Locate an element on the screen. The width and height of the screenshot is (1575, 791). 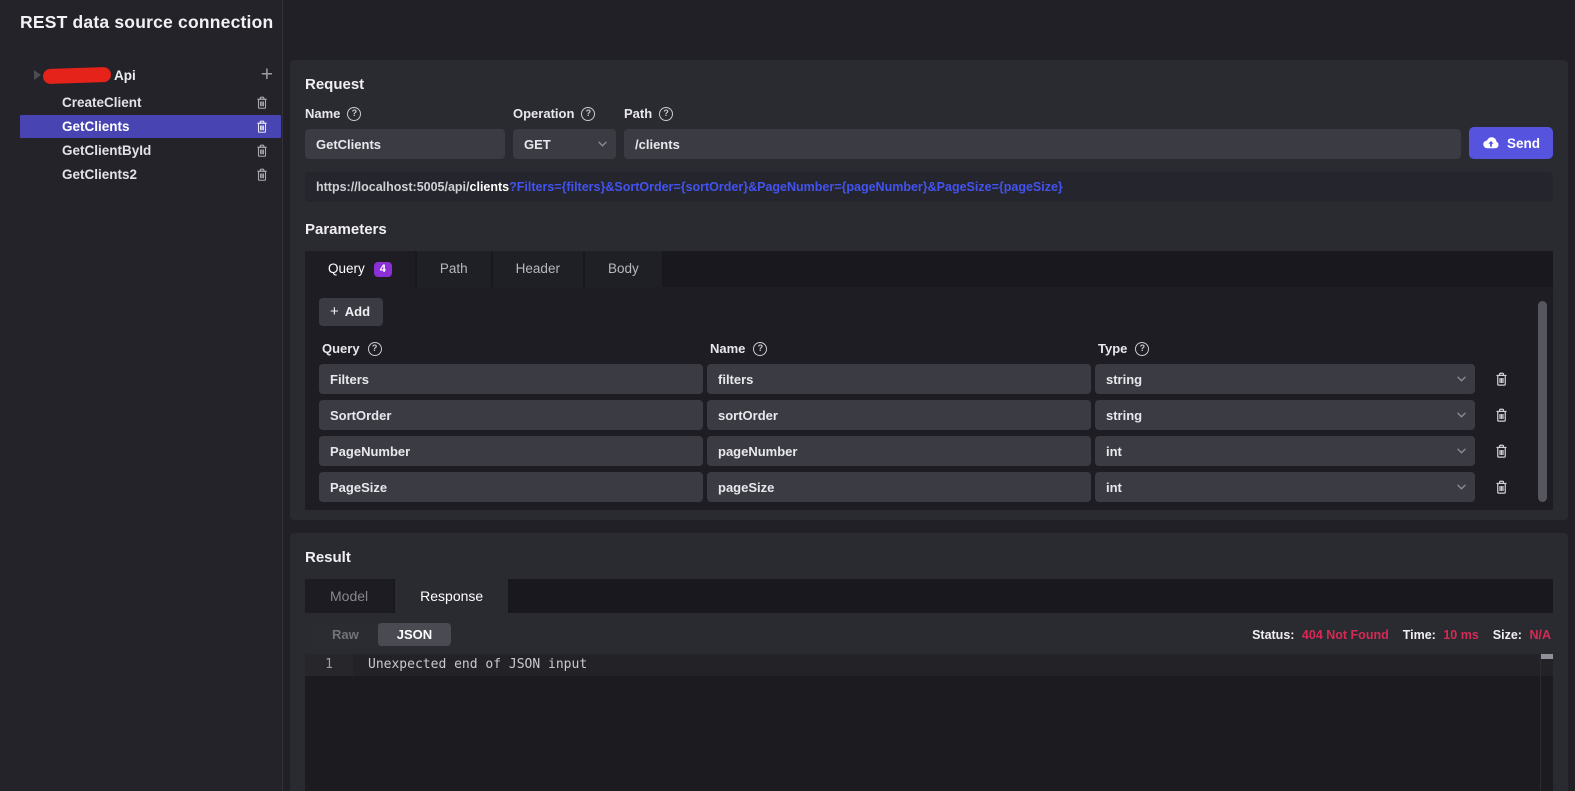
tab-label: Response is located at coordinates (452, 596).